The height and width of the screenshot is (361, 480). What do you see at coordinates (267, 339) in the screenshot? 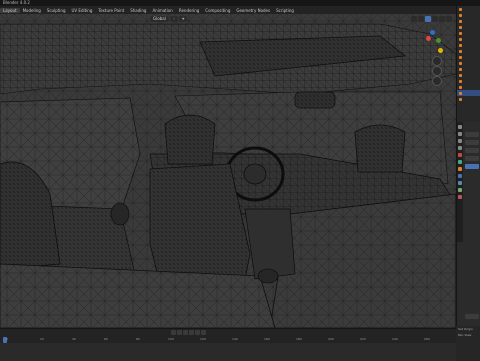
I see `frame-tick: 160` at bounding box center [267, 339].